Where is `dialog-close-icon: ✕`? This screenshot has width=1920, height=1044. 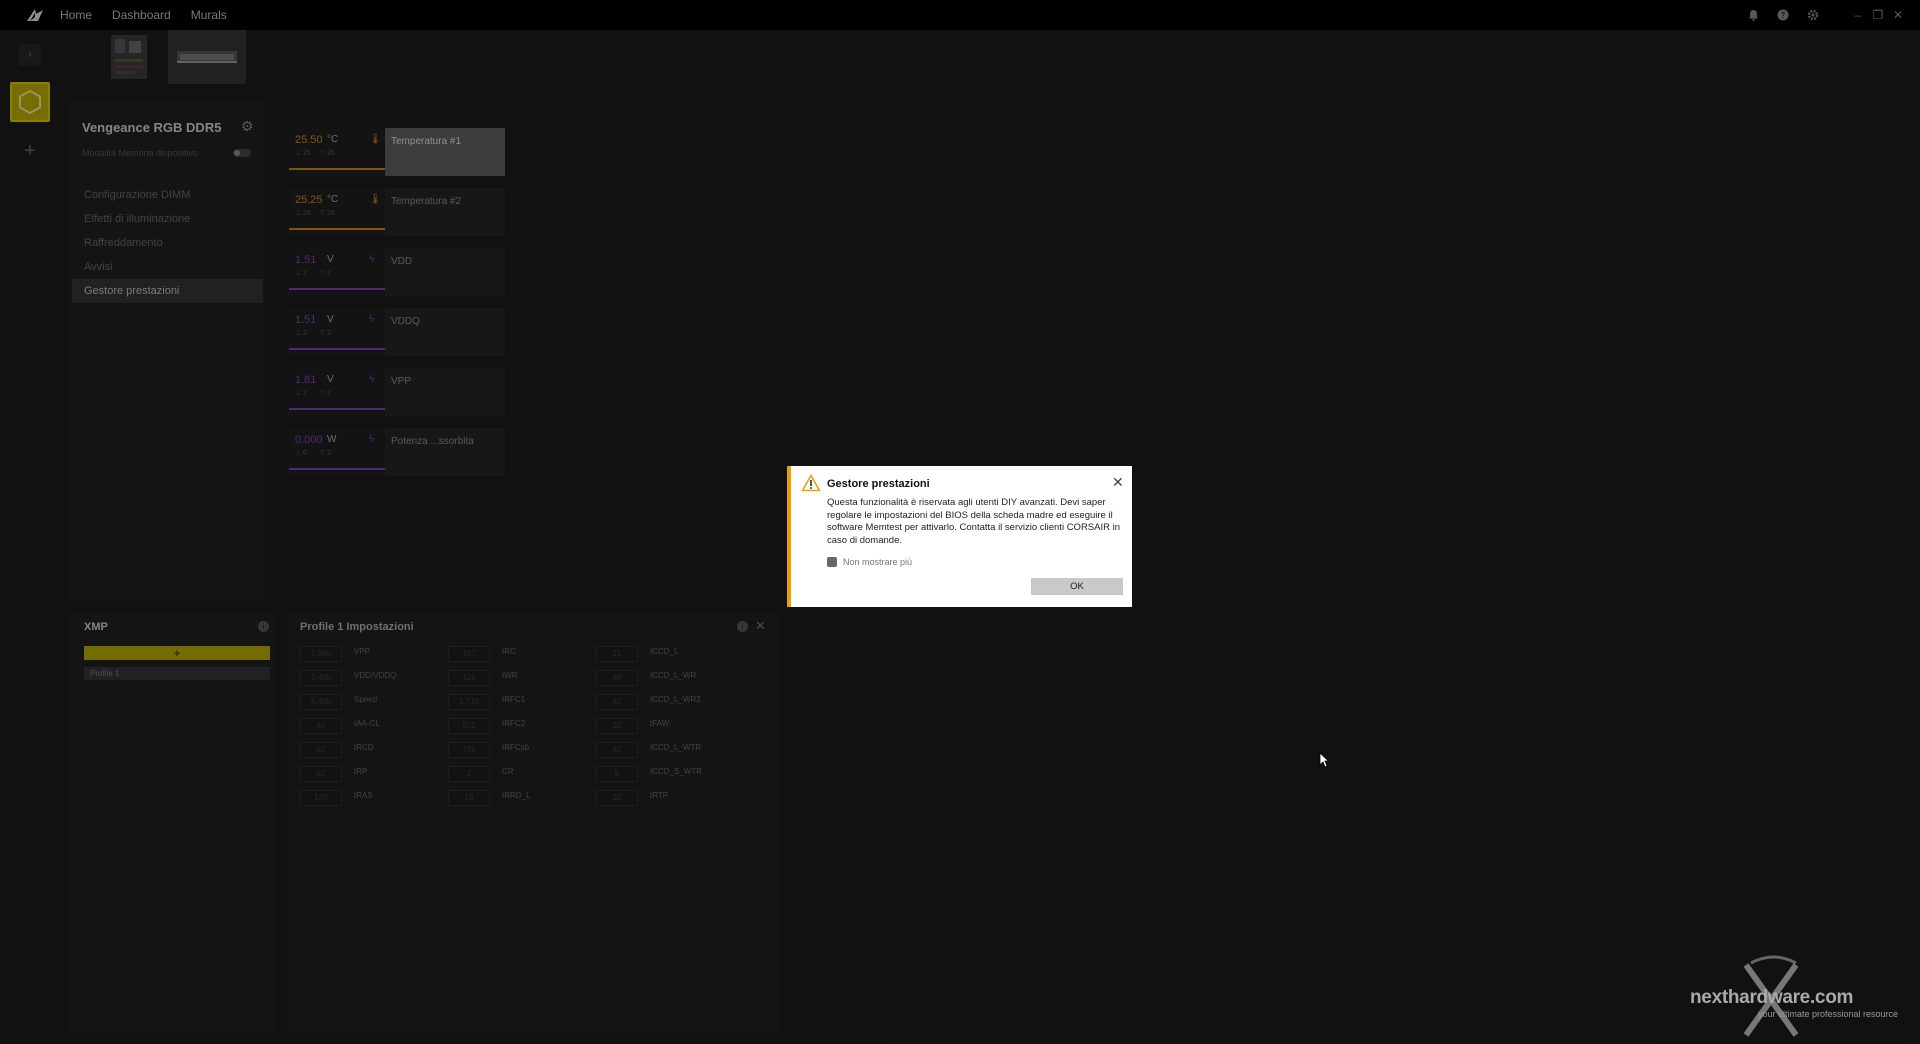
dialog-close-icon: ✕ is located at coordinates (1118, 482).